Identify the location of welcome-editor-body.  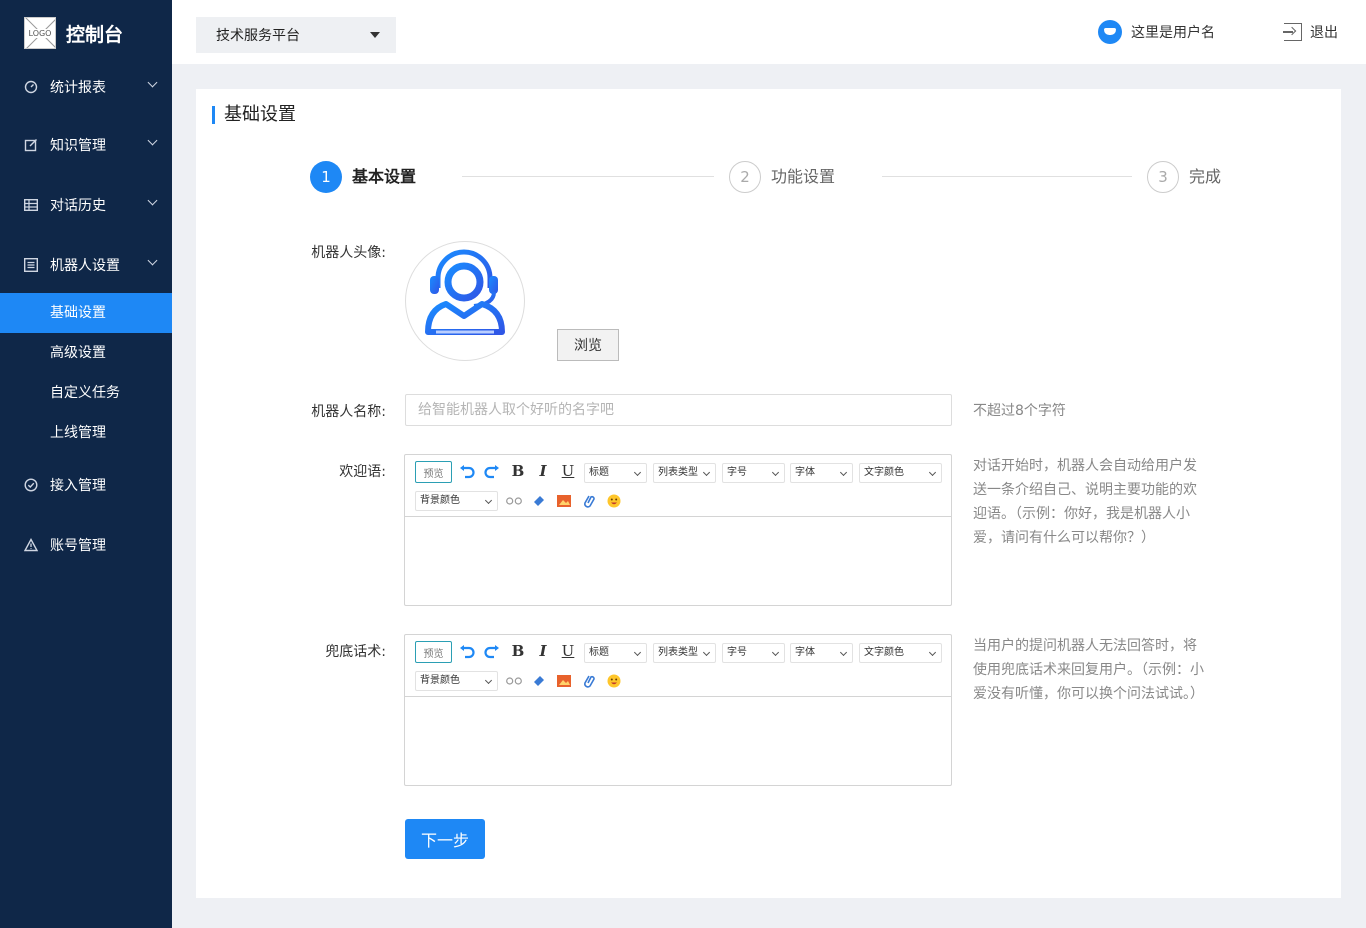
(678, 561).